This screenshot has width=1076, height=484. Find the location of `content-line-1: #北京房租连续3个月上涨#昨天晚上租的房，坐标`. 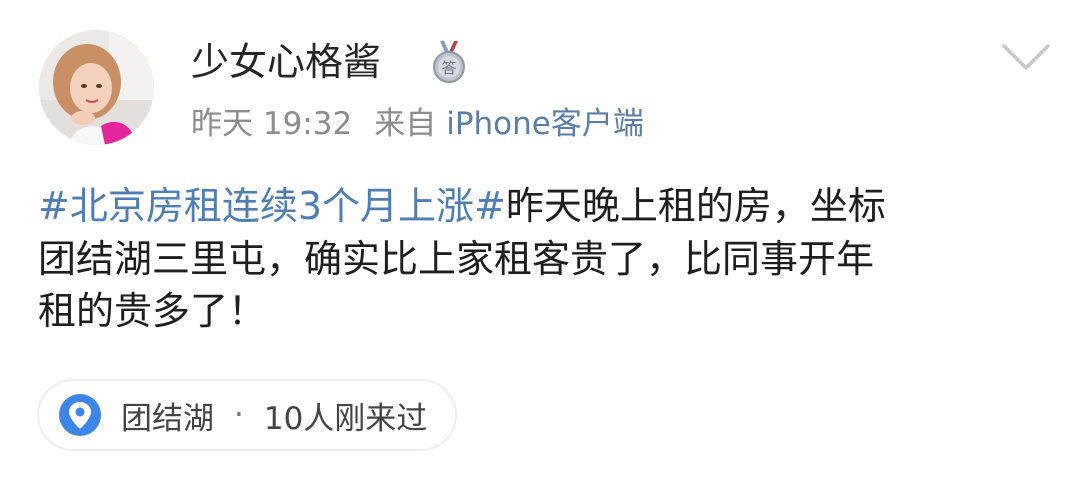

content-line-1: #北京房租连续3个月上涨#昨天晚上租的房，坐标 is located at coordinates (543, 206).